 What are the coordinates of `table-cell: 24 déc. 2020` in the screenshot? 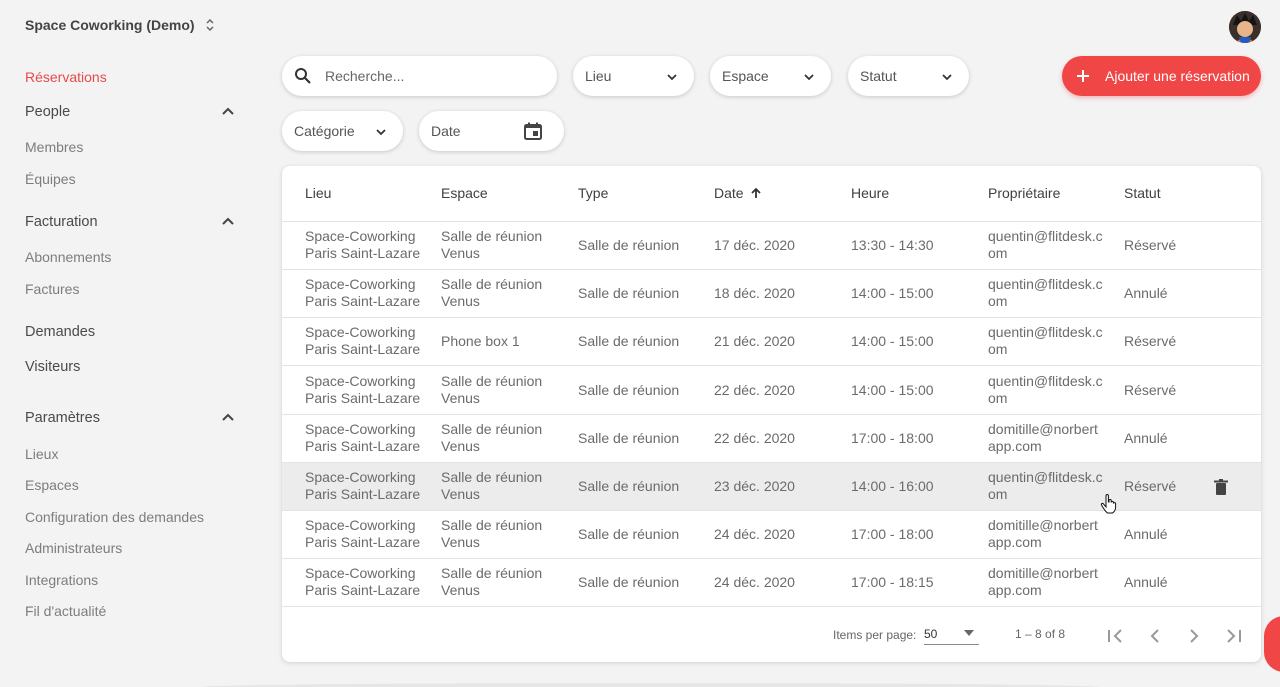 It's located at (754, 582).